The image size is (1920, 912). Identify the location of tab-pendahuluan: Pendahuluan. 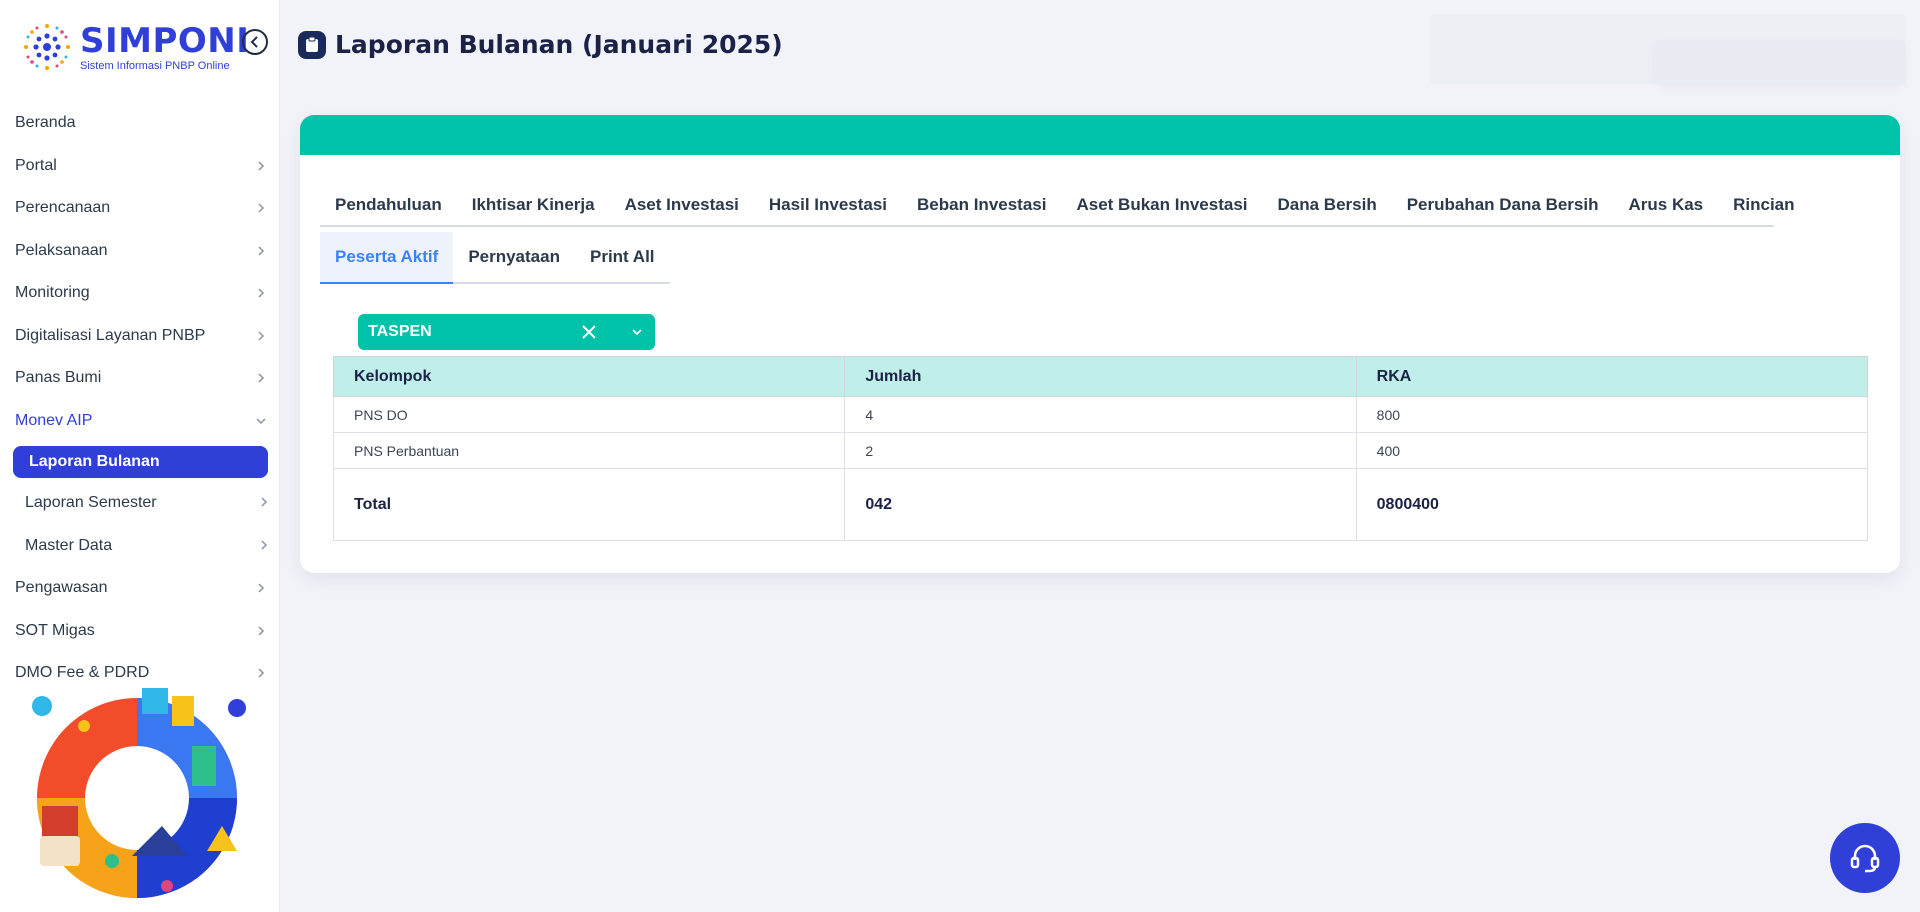
(388, 205).